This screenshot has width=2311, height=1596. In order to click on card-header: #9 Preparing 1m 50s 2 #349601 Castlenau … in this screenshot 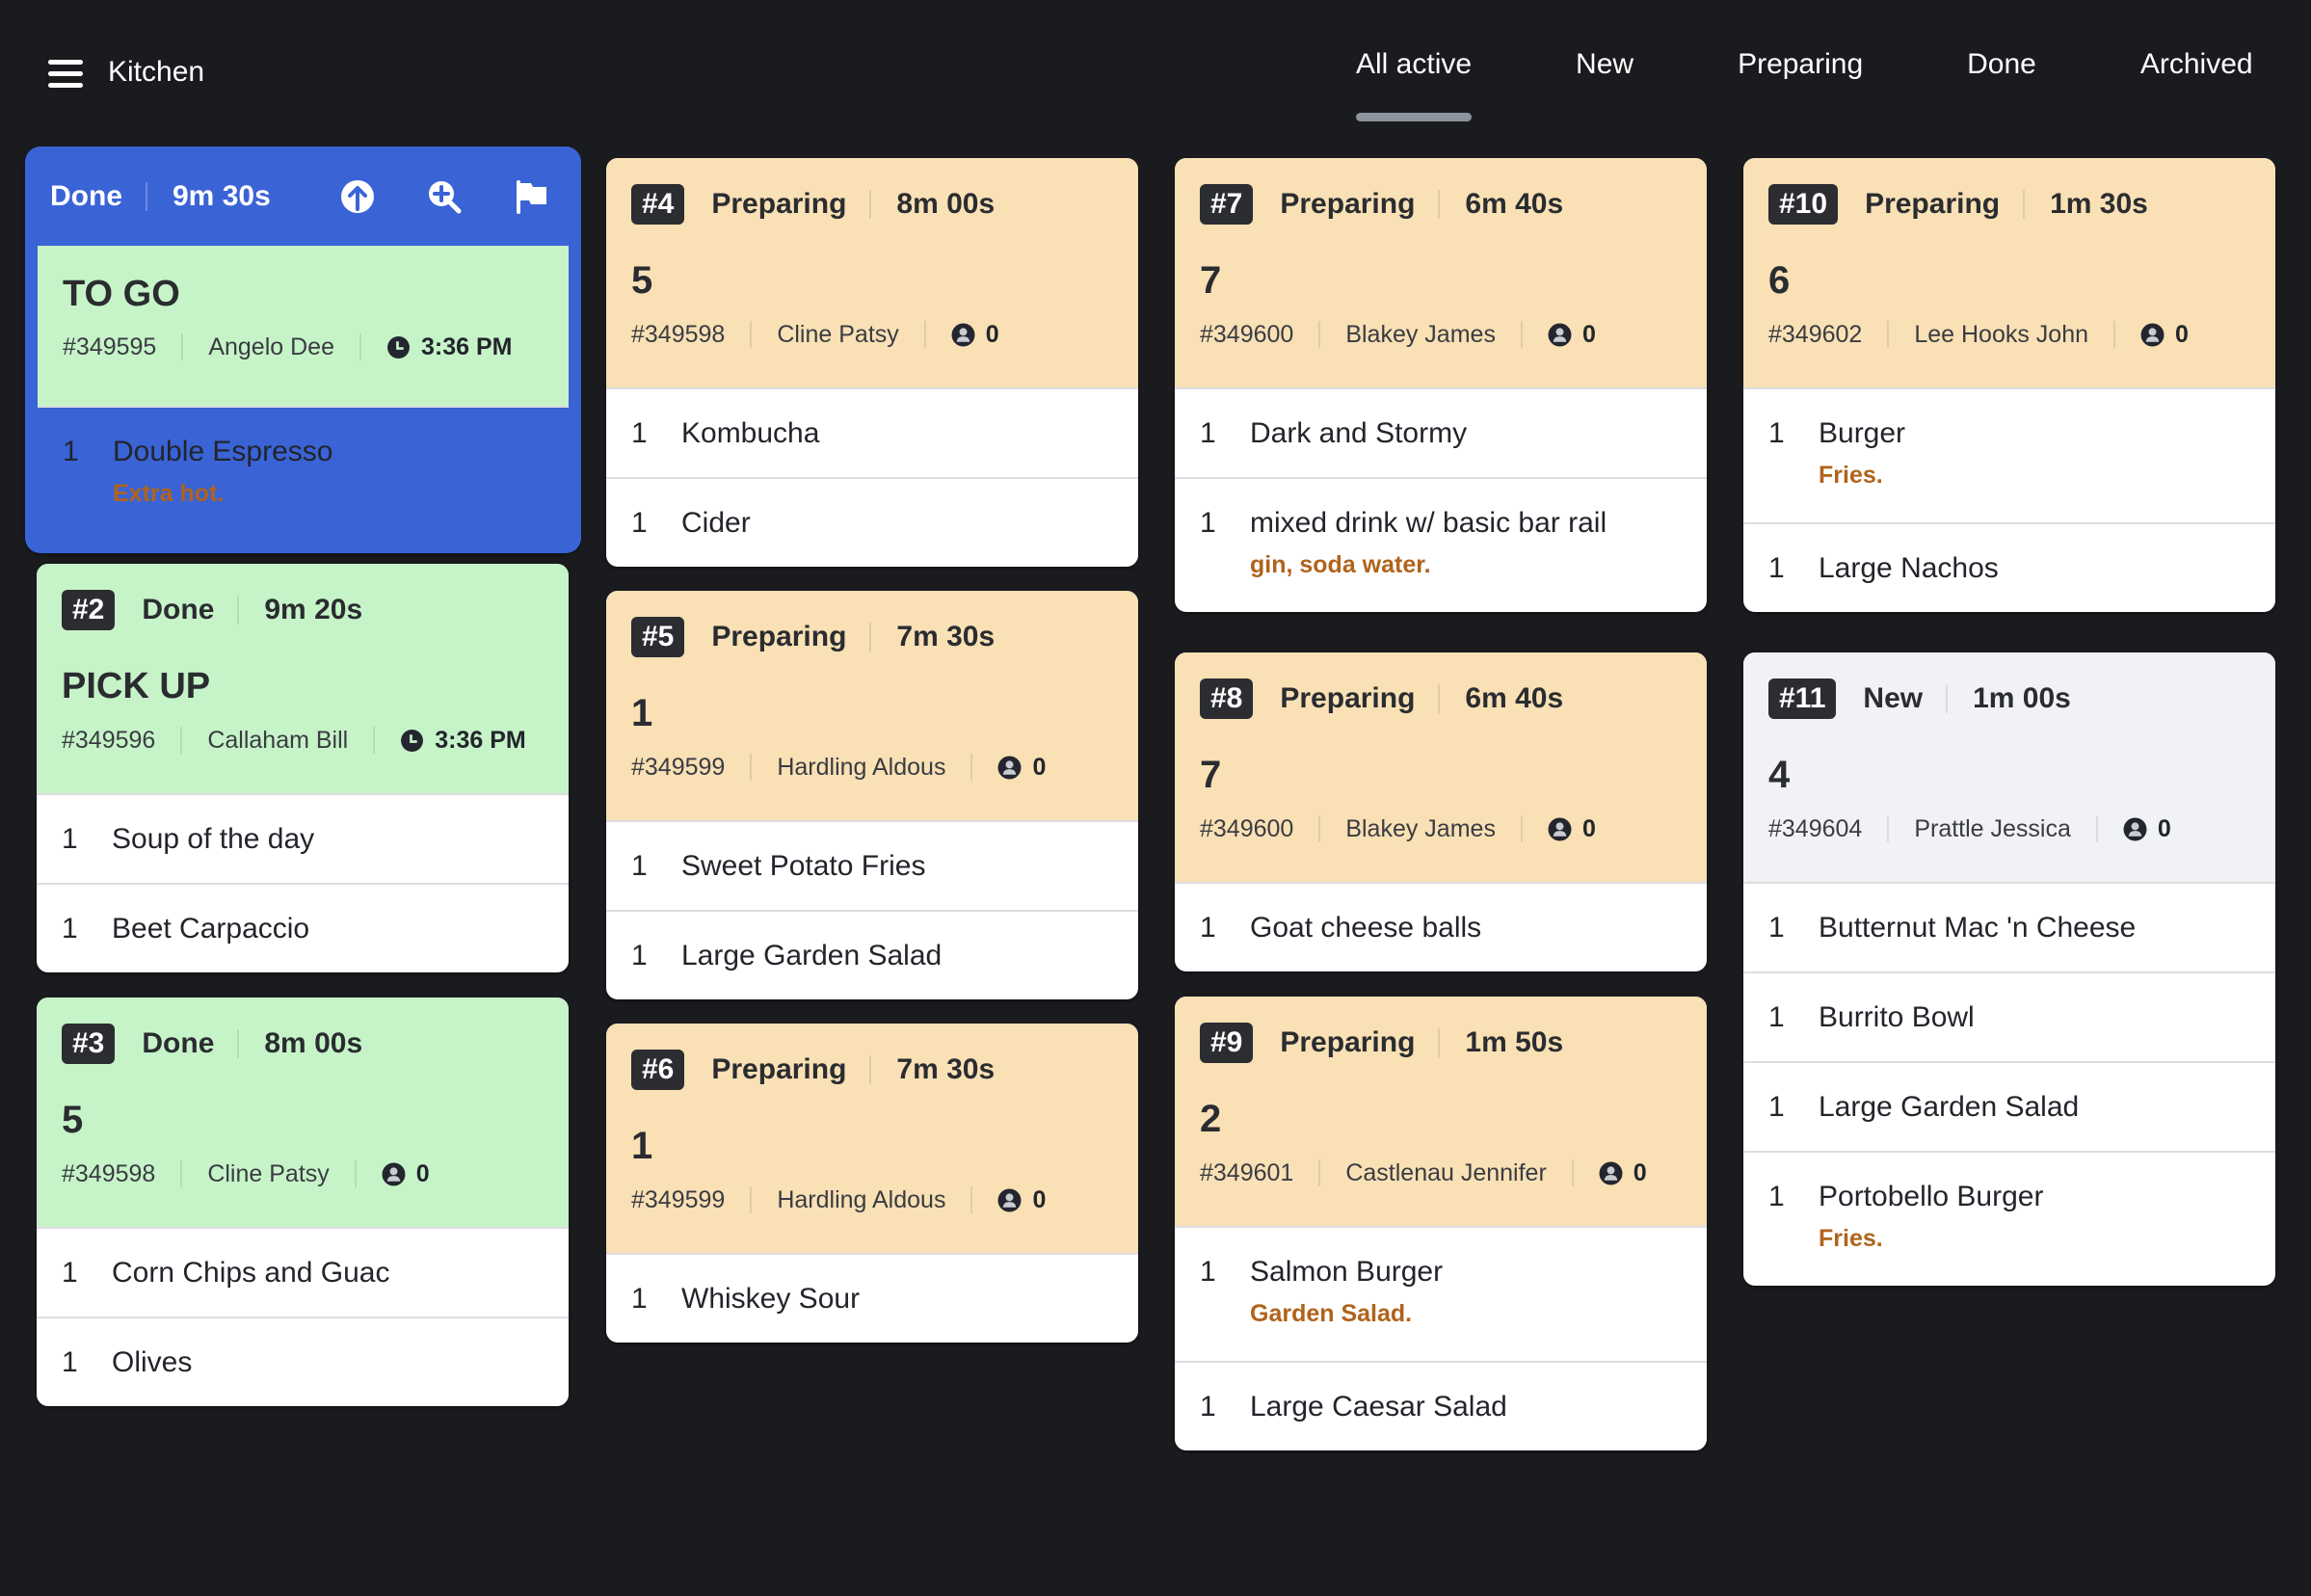, I will do `click(1441, 1111)`.